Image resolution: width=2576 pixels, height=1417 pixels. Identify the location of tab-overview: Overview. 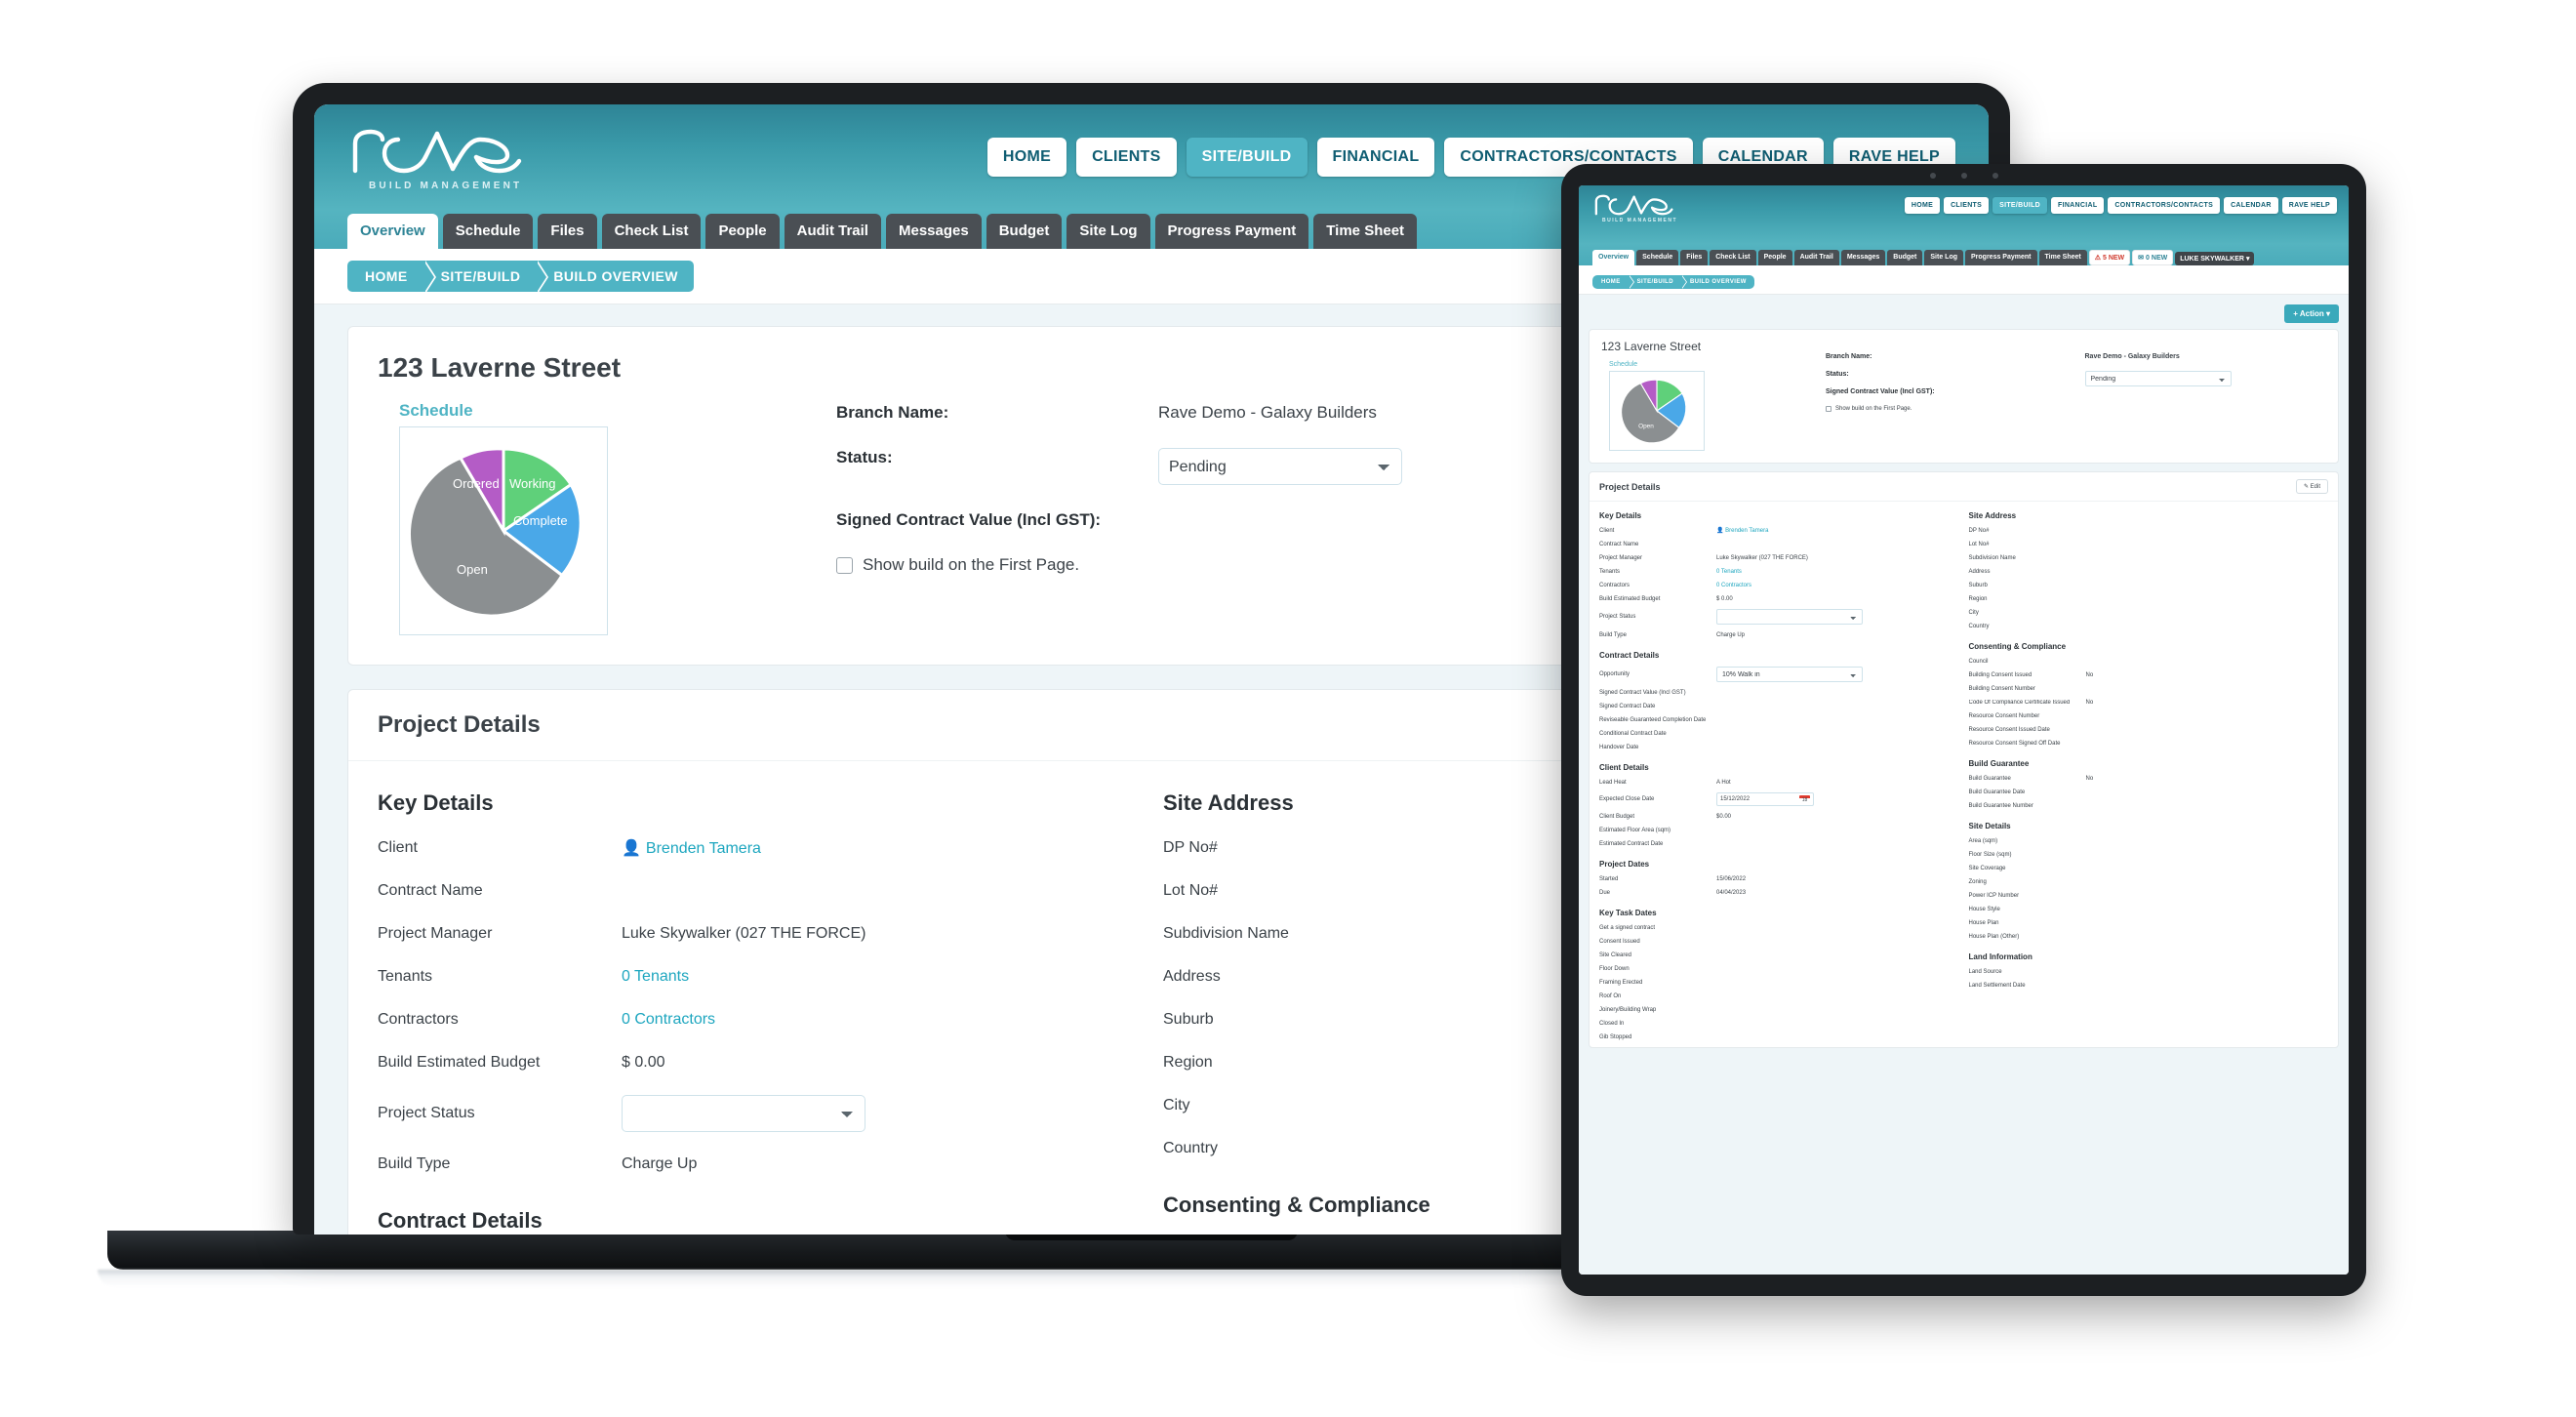
(392, 231).